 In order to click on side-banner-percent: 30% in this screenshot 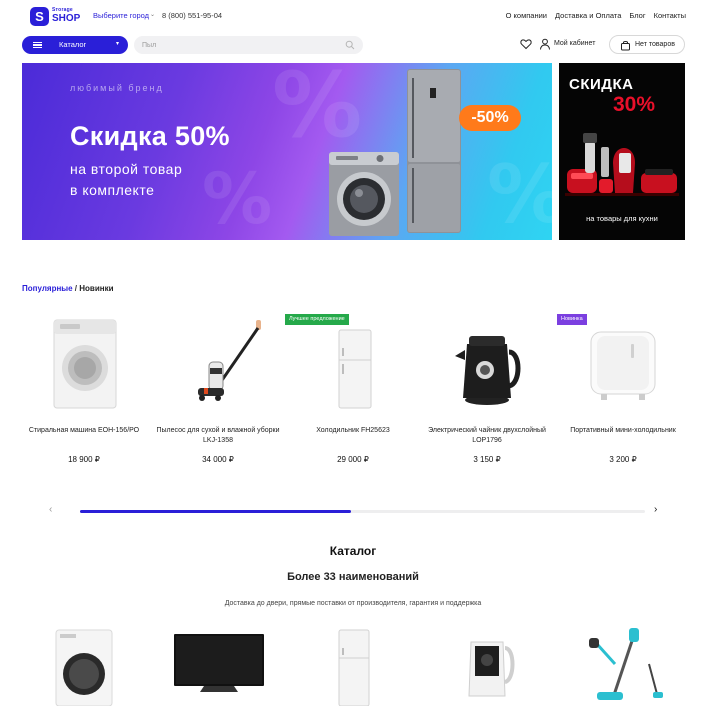, I will do `click(634, 104)`.